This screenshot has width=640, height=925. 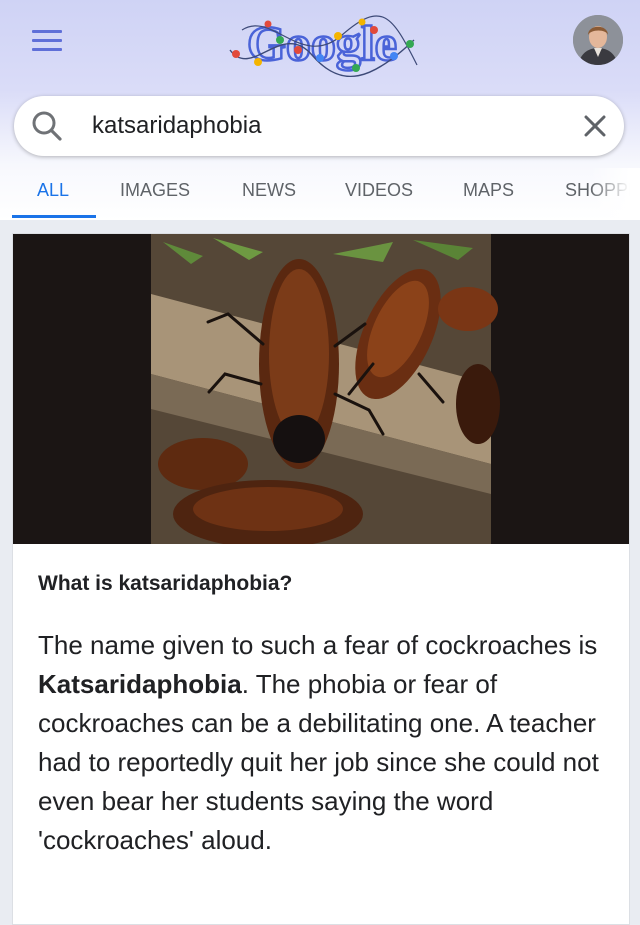 I want to click on close-icon, so click(x=595, y=126).